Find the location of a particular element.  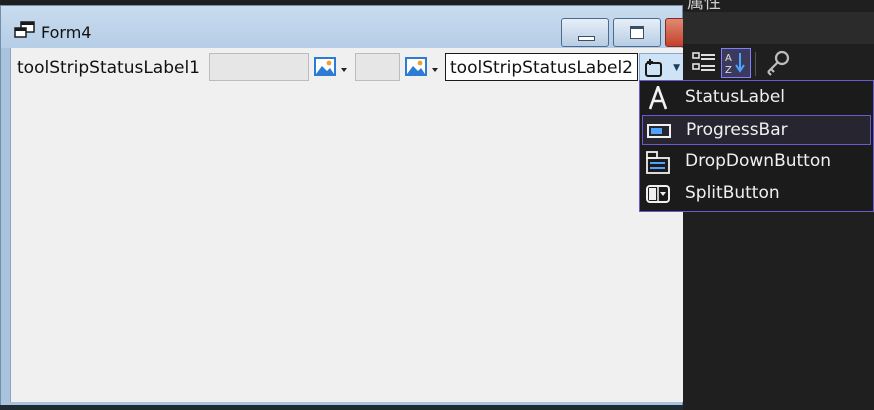

dropdown-button-icon is located at coordinates (658, 162).